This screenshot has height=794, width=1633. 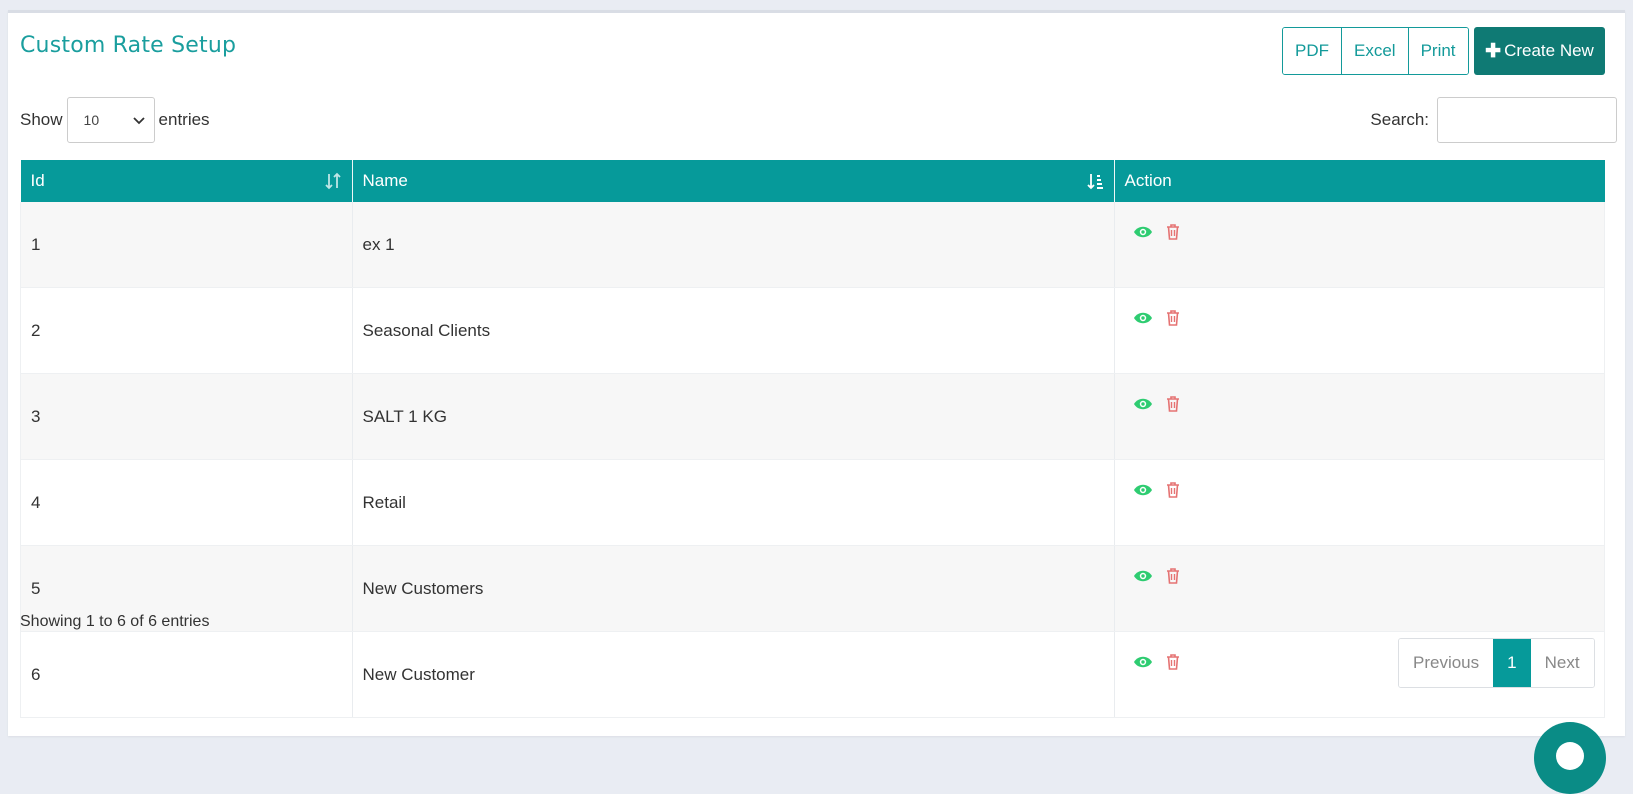 What do you see at coordinates (186, 181) in the screenshot?
I see `column-header-id: Id` at bounding box center [186, 181].